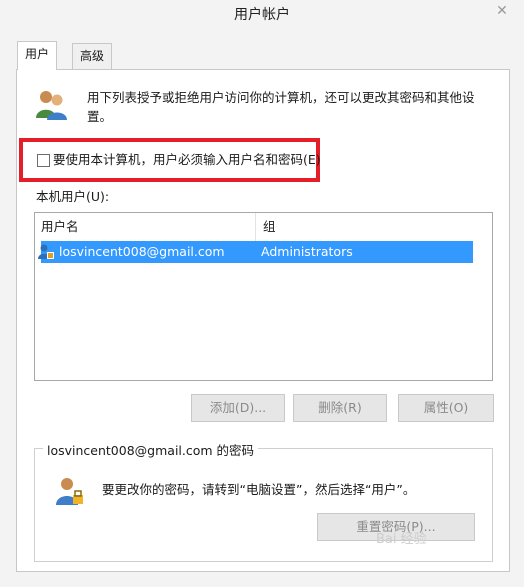 Image resolution: width=524 pixels, height=587 pixels. Describe the element at coordinates (43, 160) in the screenshot. I see `require-login-checkbox` at that location.